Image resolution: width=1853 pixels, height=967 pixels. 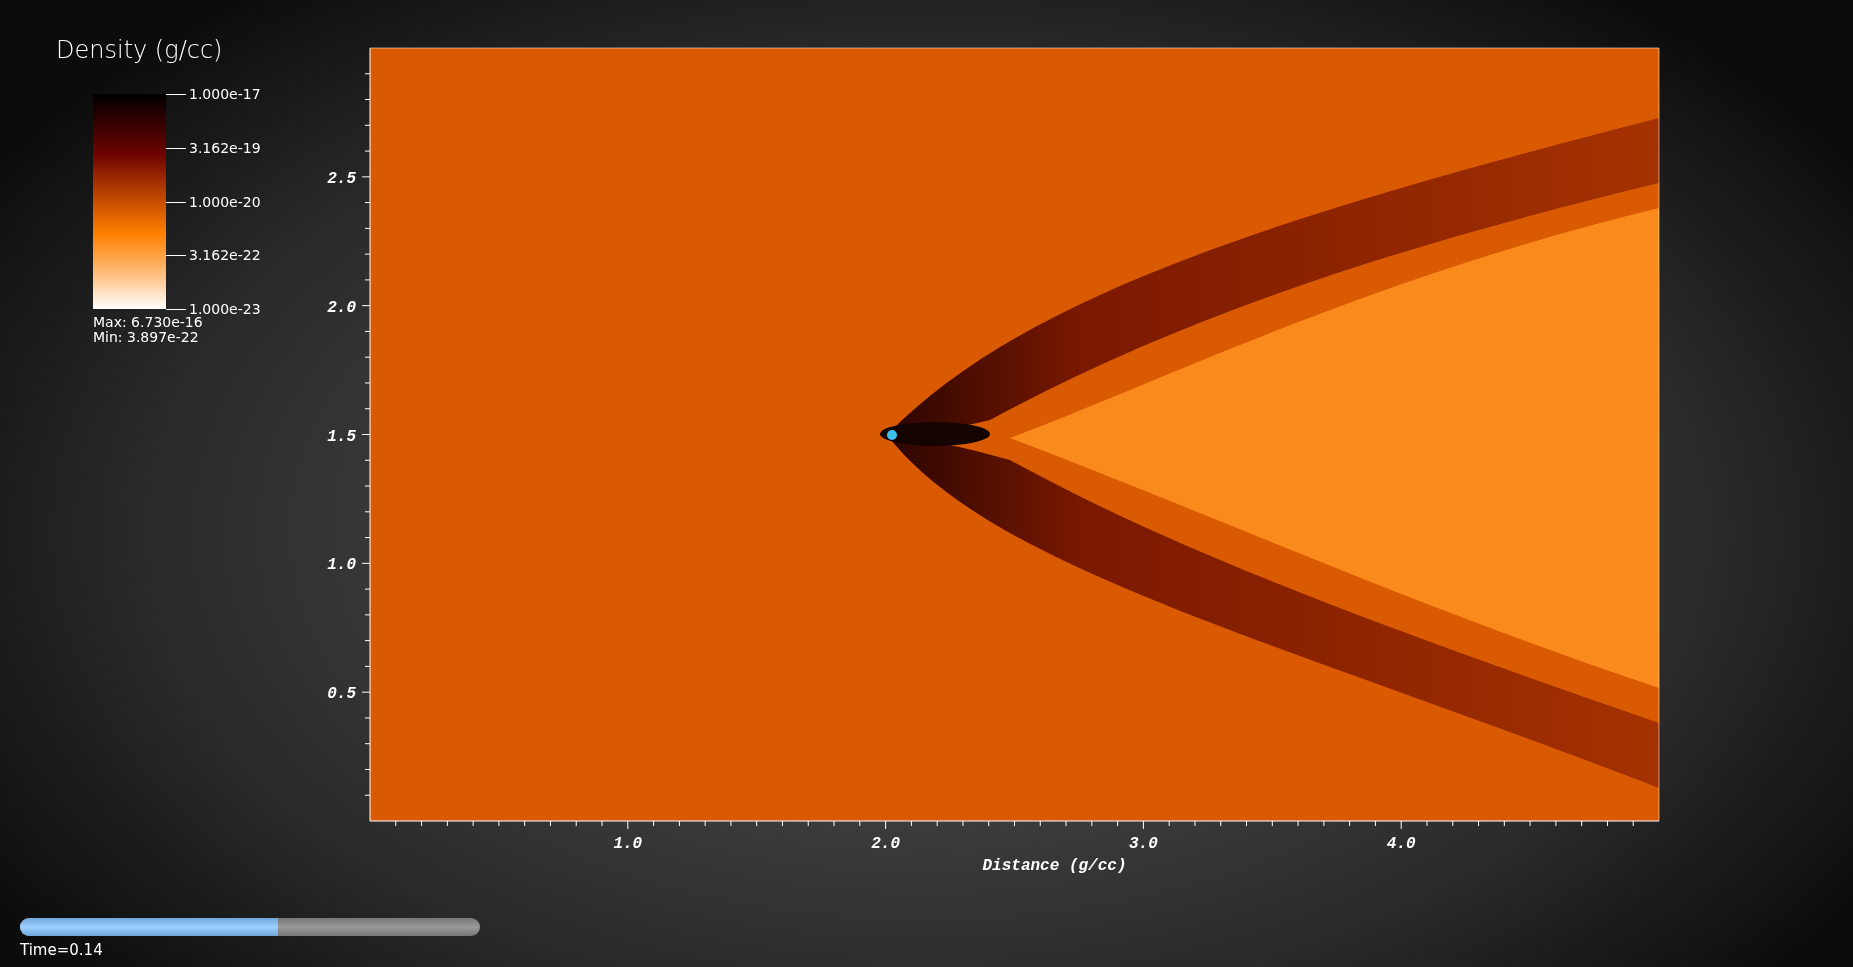 What do you see at coordinates (341, 307) in the screenshot?
I see `y-tick-label: 2.0` at bounding box center [341, 307].